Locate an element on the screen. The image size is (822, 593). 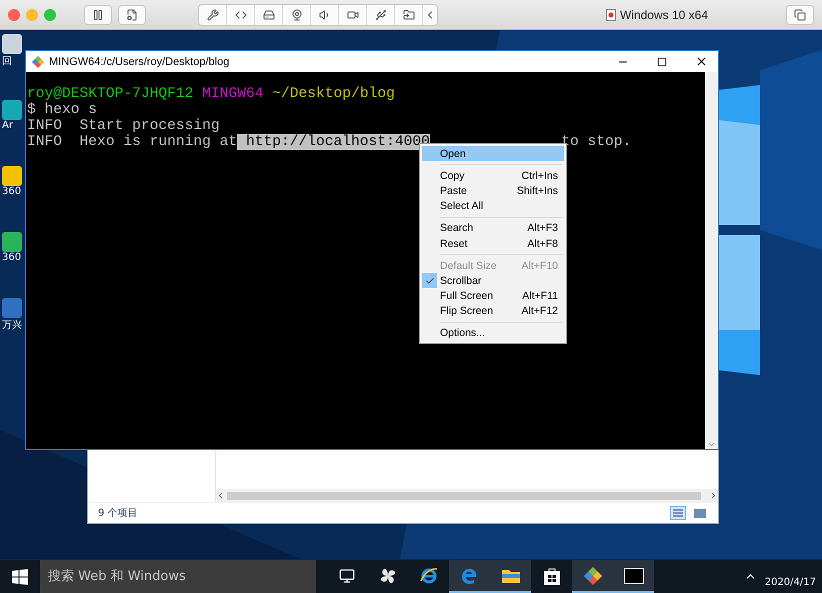
snapshot-button is located at coordinates (132, 14).